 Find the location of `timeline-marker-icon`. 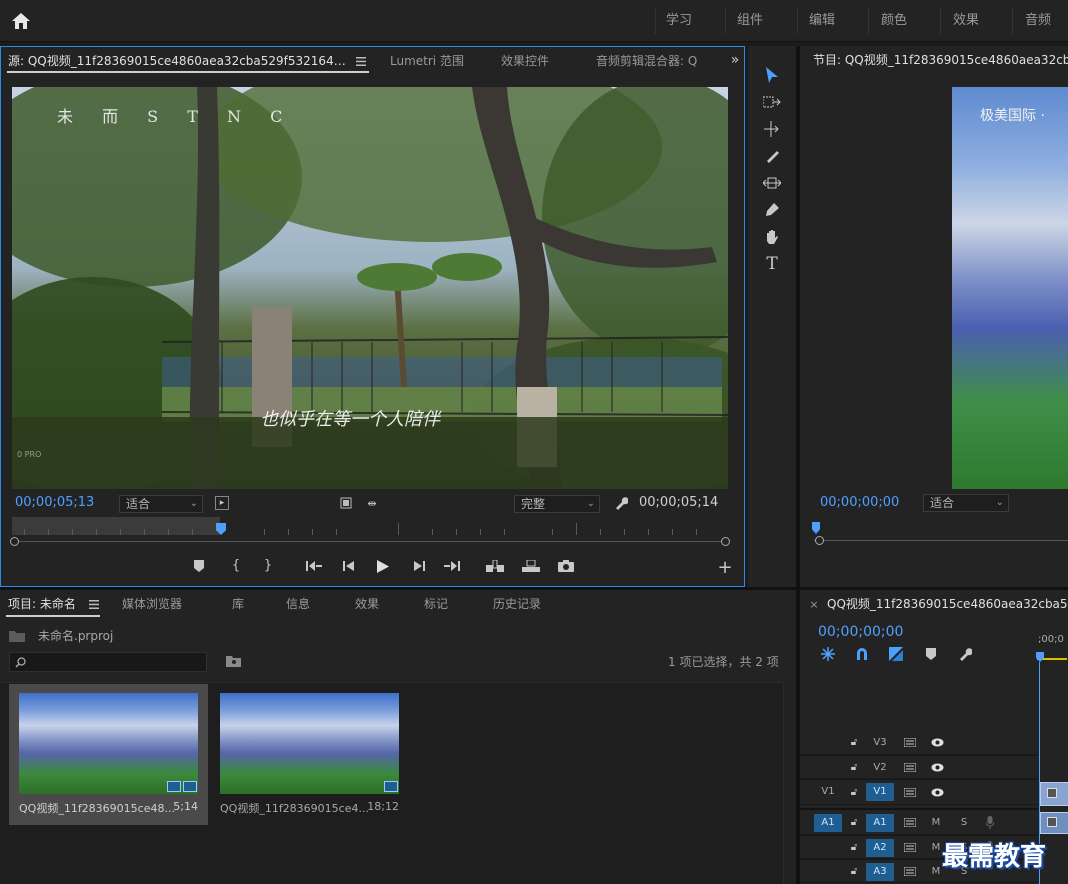

timeline-marker-icon is located at coordinates (931, 654).